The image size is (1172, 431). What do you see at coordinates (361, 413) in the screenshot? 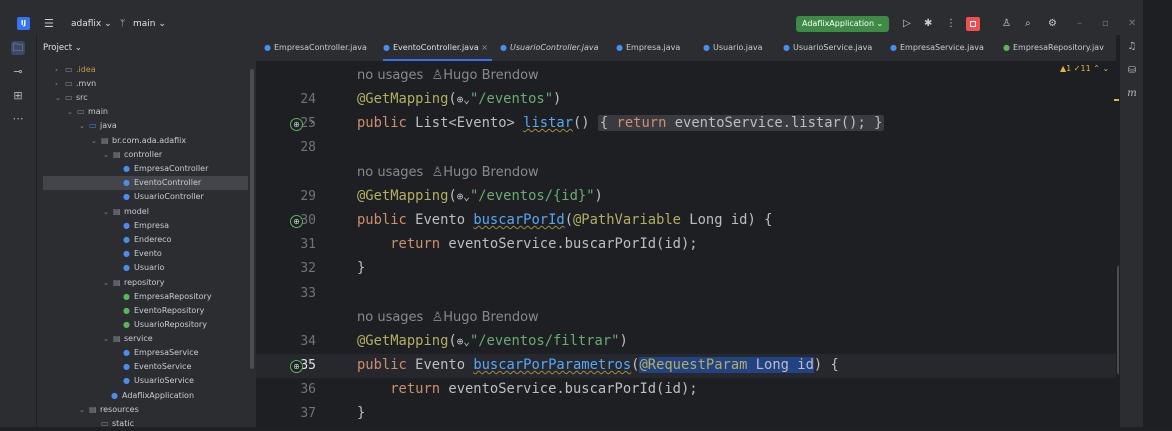
I see `code-line-37: }` at bounding box center [361, 413].